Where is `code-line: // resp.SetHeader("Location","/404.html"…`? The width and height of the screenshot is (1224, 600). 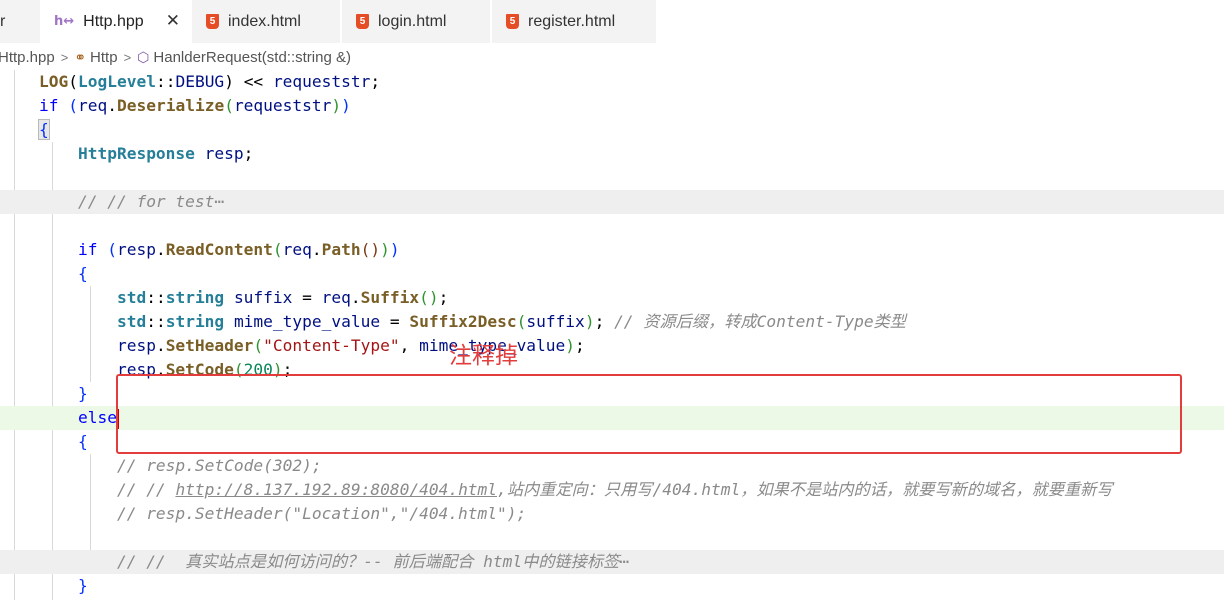
code-line: // resp.SetHeader("Location","/404.html"… is located at coordinates (321, 513).